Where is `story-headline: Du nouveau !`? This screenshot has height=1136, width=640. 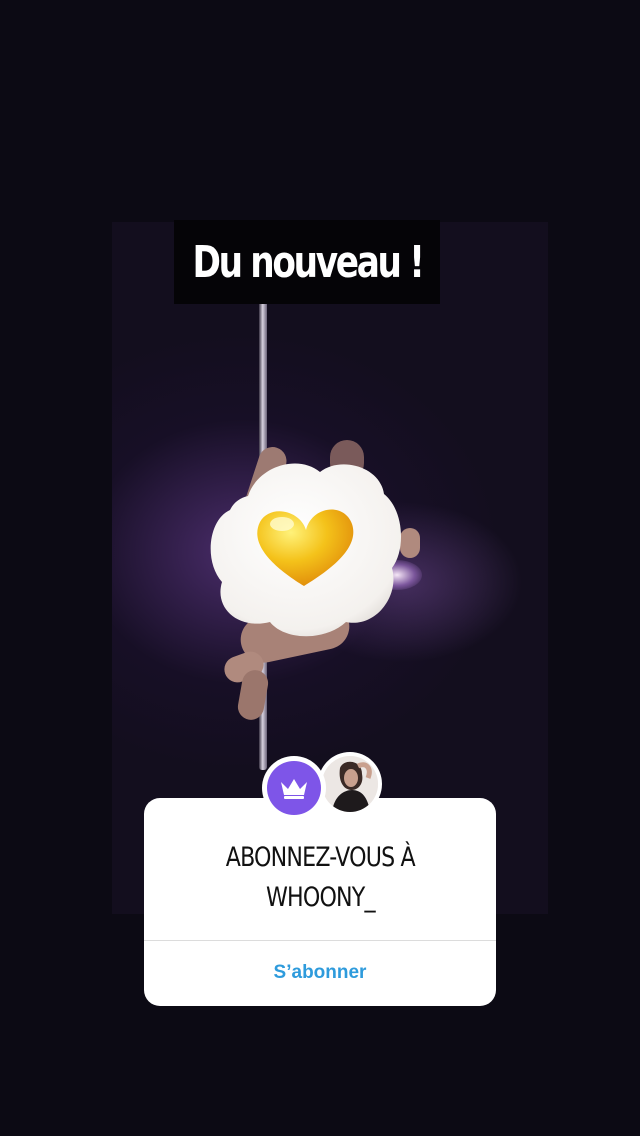
story-headline: Du nouveau ! is located at coordinates (307, 262).